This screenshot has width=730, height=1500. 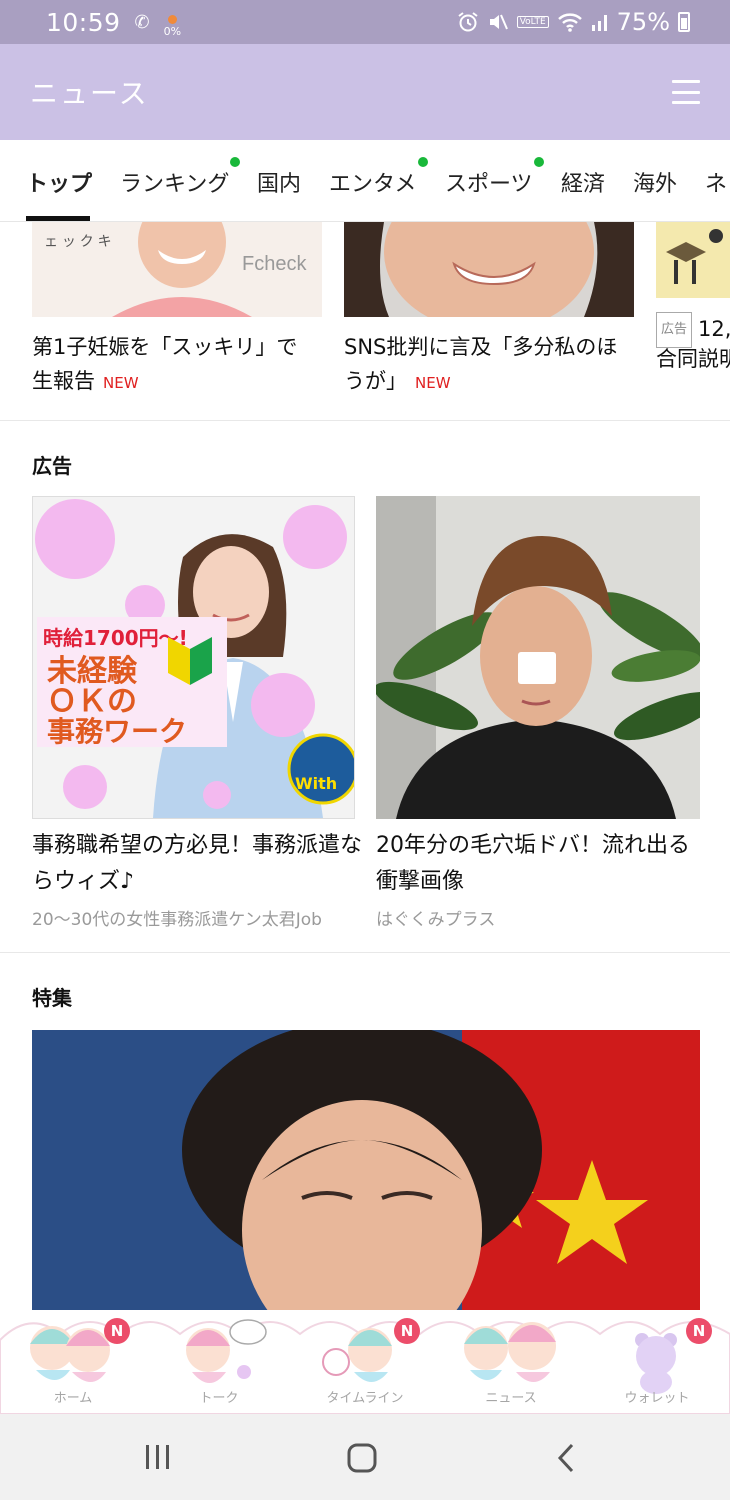 I want to click on nose-strip-man-photo, so click(x=538, y=657).